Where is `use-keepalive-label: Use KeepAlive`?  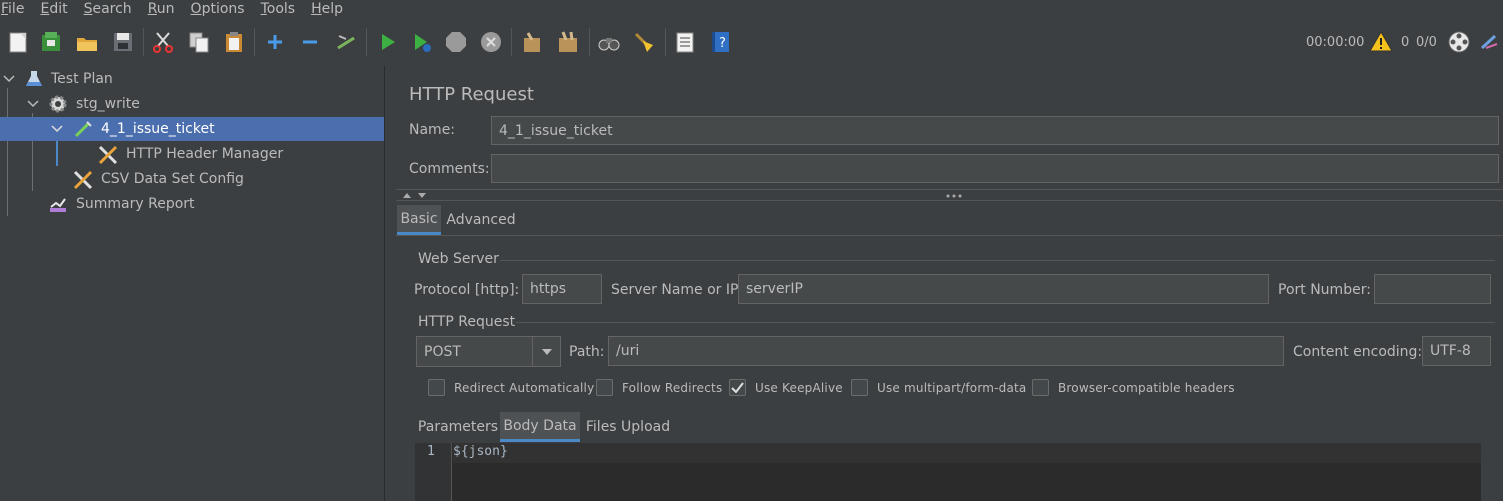 use-keepalive-label: Use KeepAlive is located at coordinates (799, 387).